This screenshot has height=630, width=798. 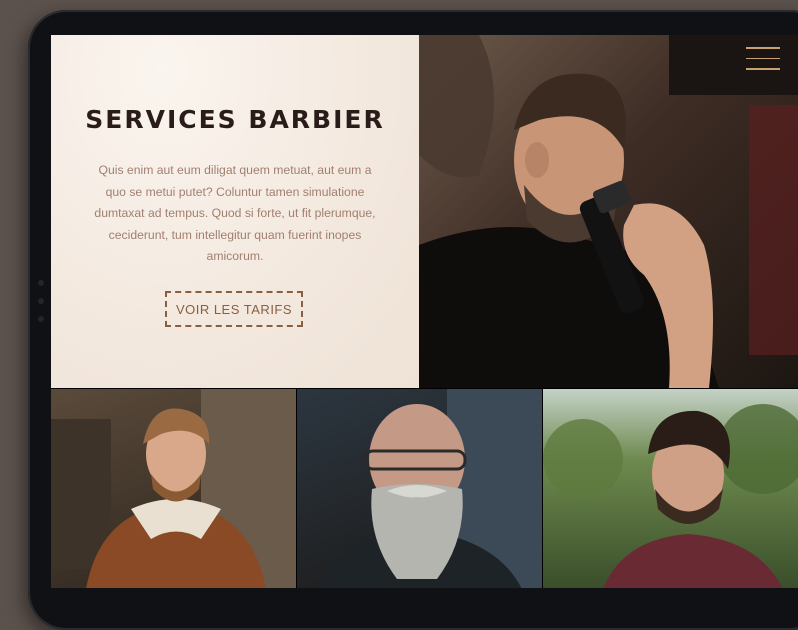 I want to click on gallery-photo-bald-man-grey-beard, so click(x=419, y=488).